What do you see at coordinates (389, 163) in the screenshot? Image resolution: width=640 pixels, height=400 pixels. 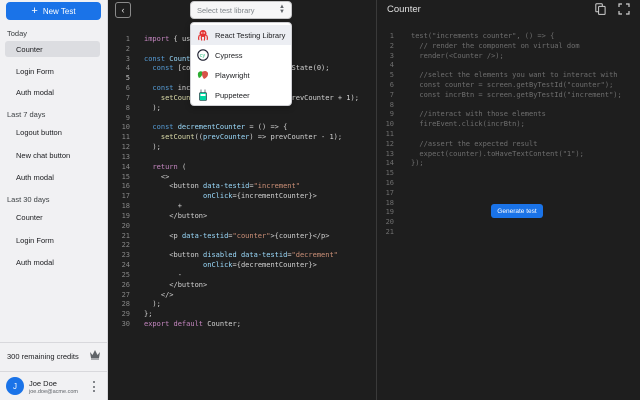 I see `line-number: 14` at bounding box center [389, 163].